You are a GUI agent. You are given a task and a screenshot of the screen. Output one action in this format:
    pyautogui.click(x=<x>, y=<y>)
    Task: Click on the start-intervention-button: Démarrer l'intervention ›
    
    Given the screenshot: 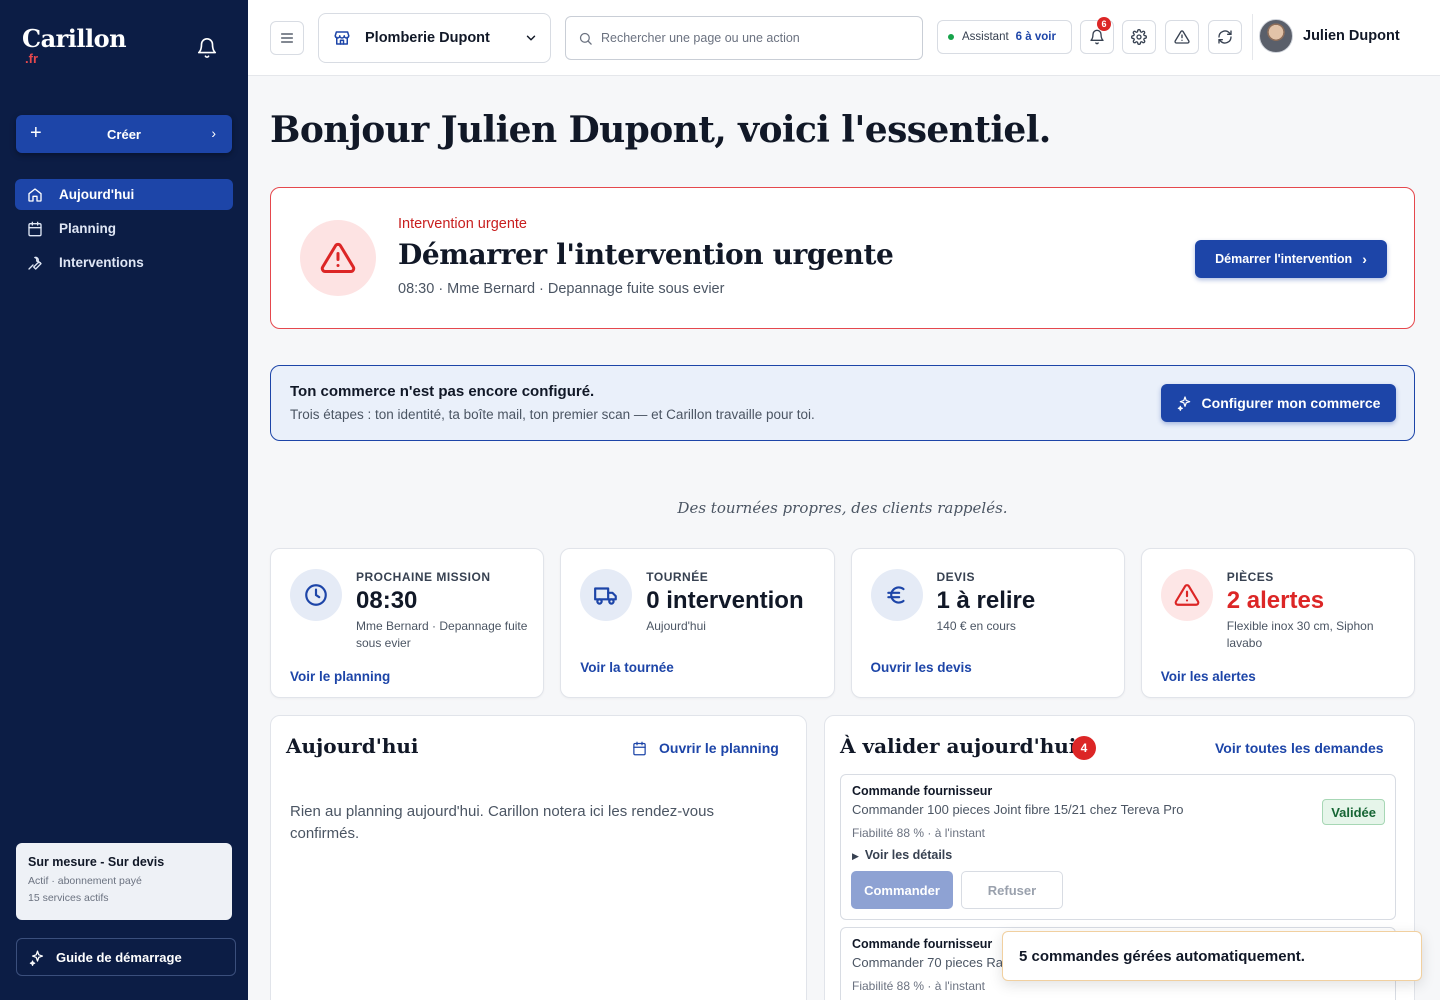 What is the action you would take?
    pyautogui.click(x=1291, y=259)
    